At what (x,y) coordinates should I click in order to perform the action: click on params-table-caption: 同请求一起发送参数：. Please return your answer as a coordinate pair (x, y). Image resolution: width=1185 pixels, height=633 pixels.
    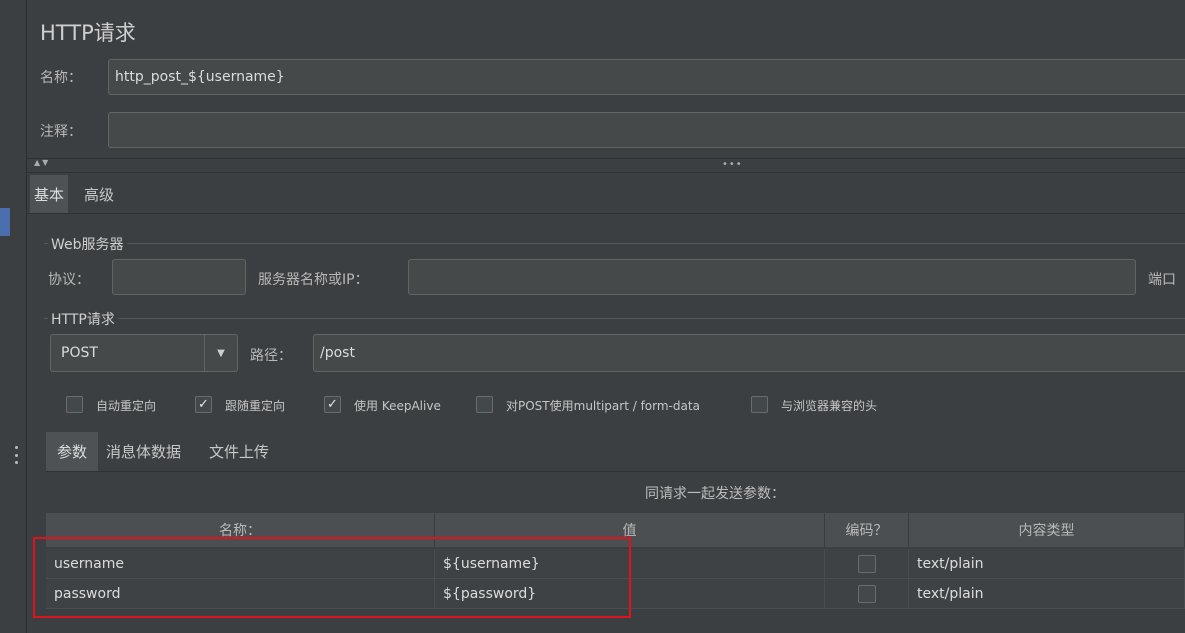
    Looking at the image, I should click on (715, 494).